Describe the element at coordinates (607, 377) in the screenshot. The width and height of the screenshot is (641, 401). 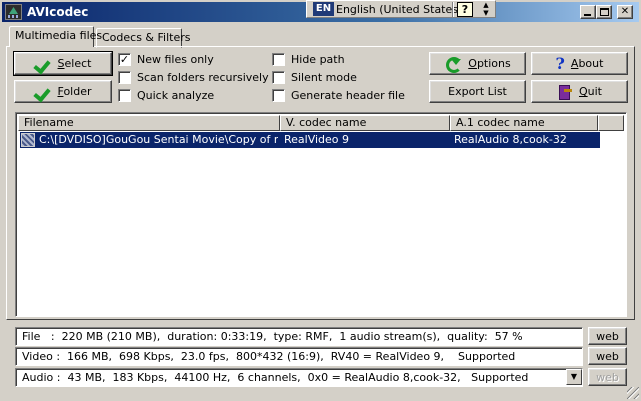
I see `audio-web-button: web` at that location.